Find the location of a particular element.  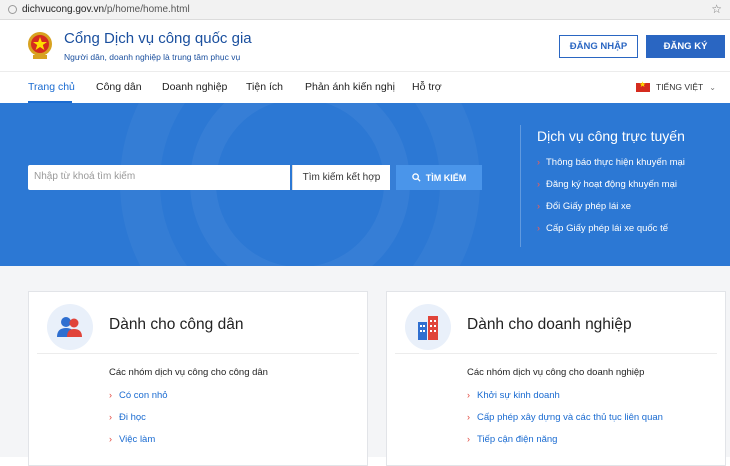

business-service-link: › Tiếp cận điện năng is located at coordinates (512, 439).